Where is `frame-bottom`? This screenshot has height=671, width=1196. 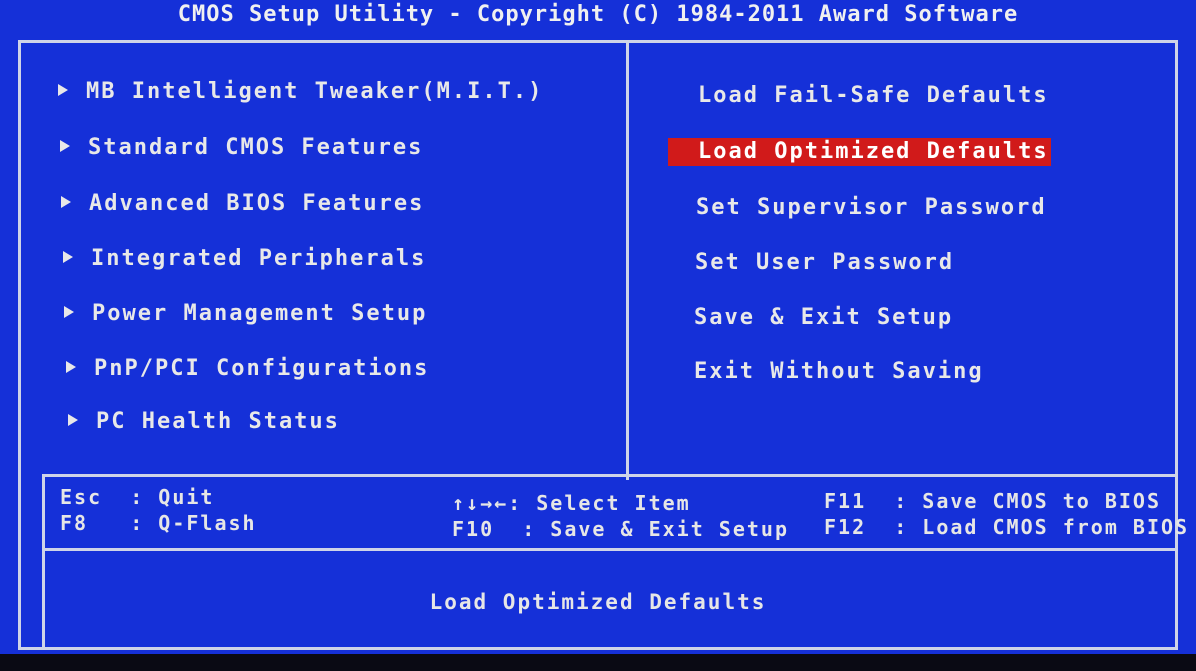
frame-bottom is located at coordinates (598, 648).